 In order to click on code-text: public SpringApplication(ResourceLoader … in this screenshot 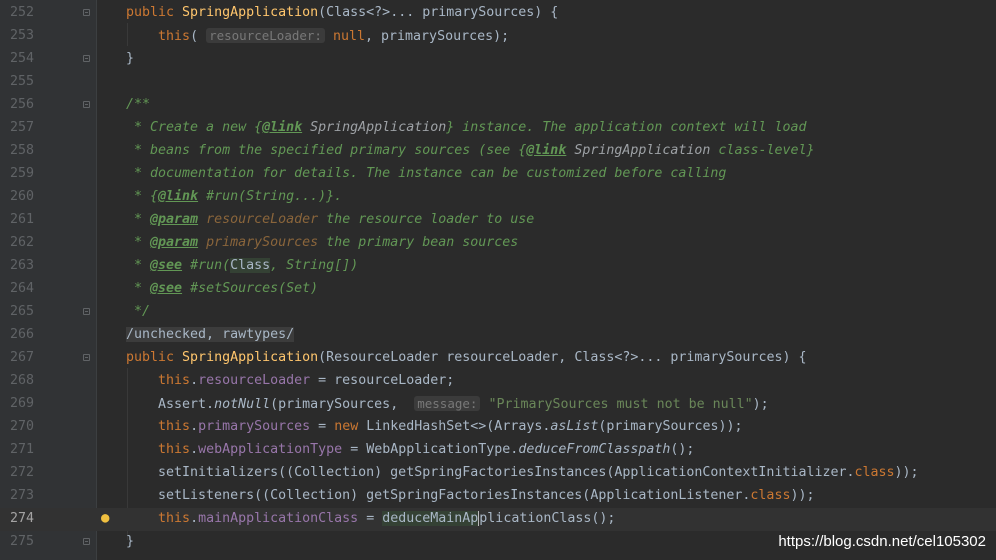, I will do `click(466, 357)`.